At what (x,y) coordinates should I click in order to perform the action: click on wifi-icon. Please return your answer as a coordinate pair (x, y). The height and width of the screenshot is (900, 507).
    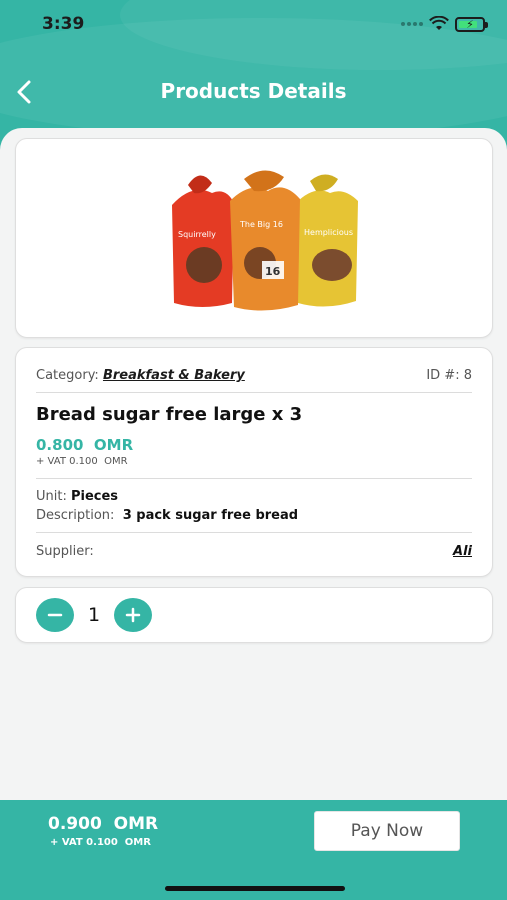
    Looking at the image, I should click on (439, 23).